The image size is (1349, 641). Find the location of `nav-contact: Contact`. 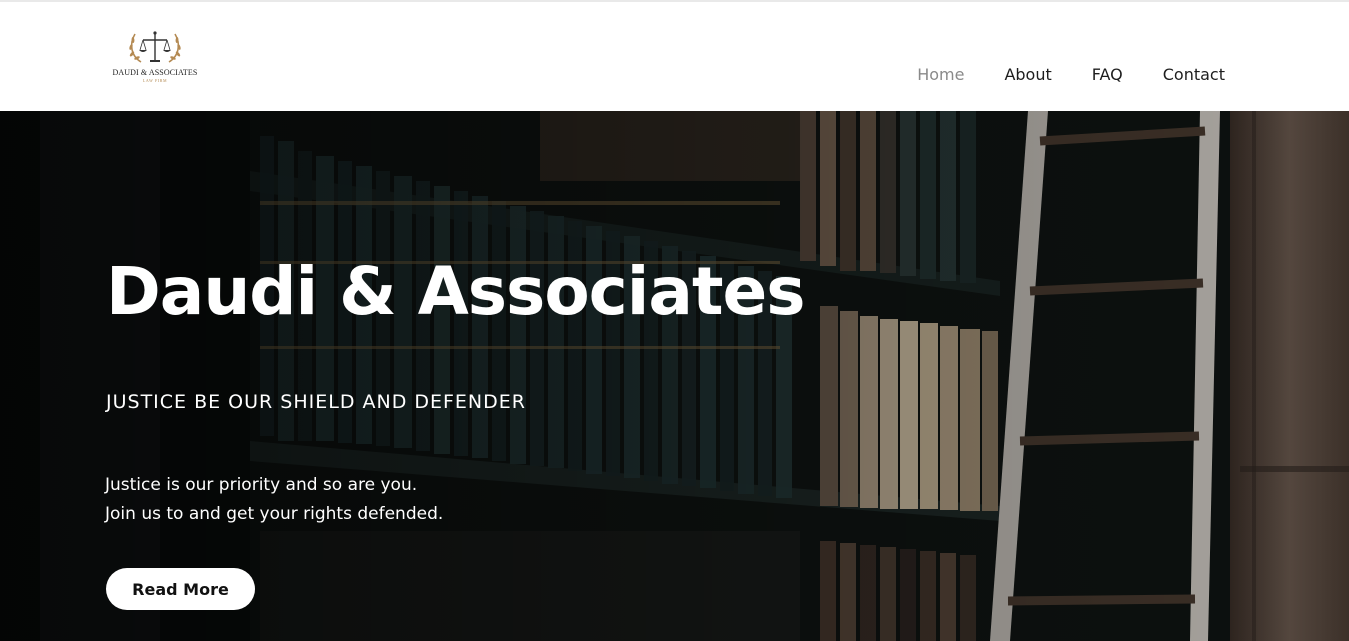

nav-contact: Contact is located at coordinates (1194, 75).